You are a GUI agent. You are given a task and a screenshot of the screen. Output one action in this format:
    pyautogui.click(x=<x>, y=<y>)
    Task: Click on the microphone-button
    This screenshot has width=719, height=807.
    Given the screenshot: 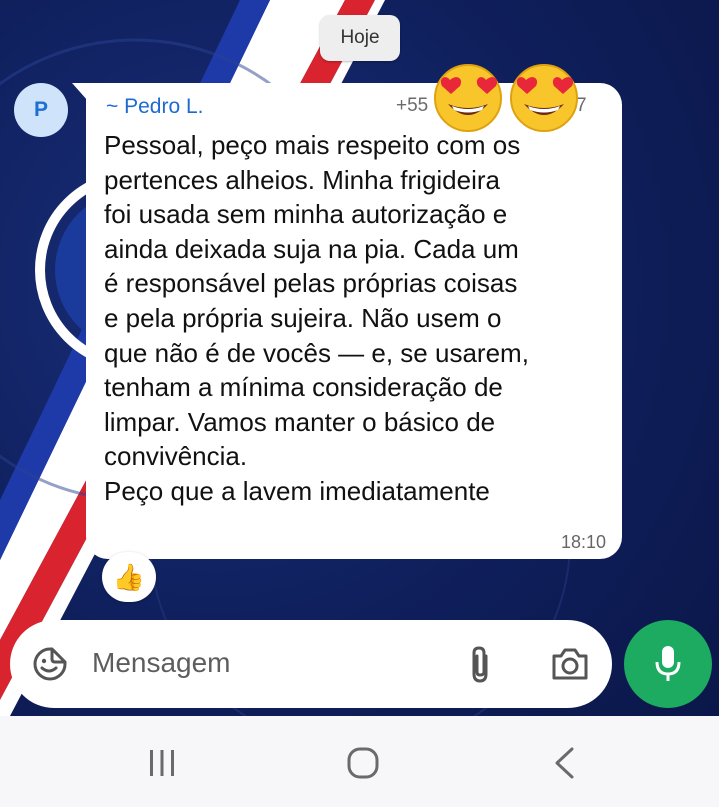 What is the action you would take?
    pyautogui.click(x=668, y=664)
    